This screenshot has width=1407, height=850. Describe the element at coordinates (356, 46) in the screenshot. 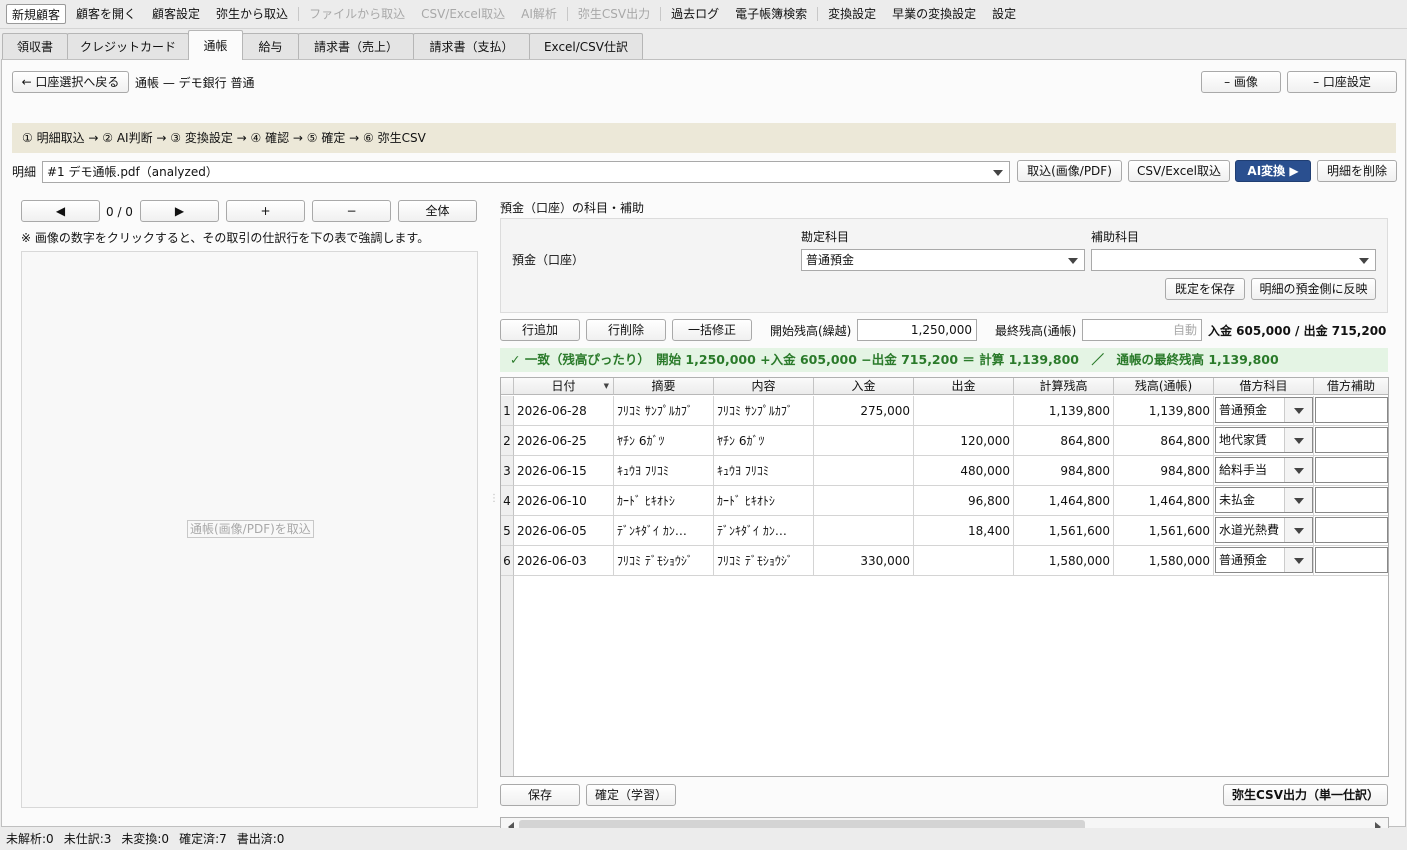

I see `tab-item: 請求書（売上）` at that location.